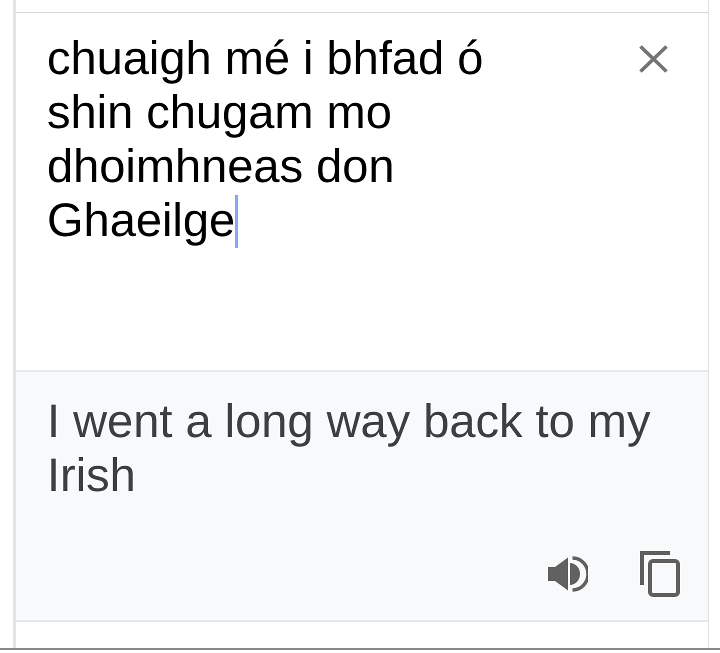 The height and width of the screenshot is (653, 720). I want to click on speaker-icon, so click(568, 574).